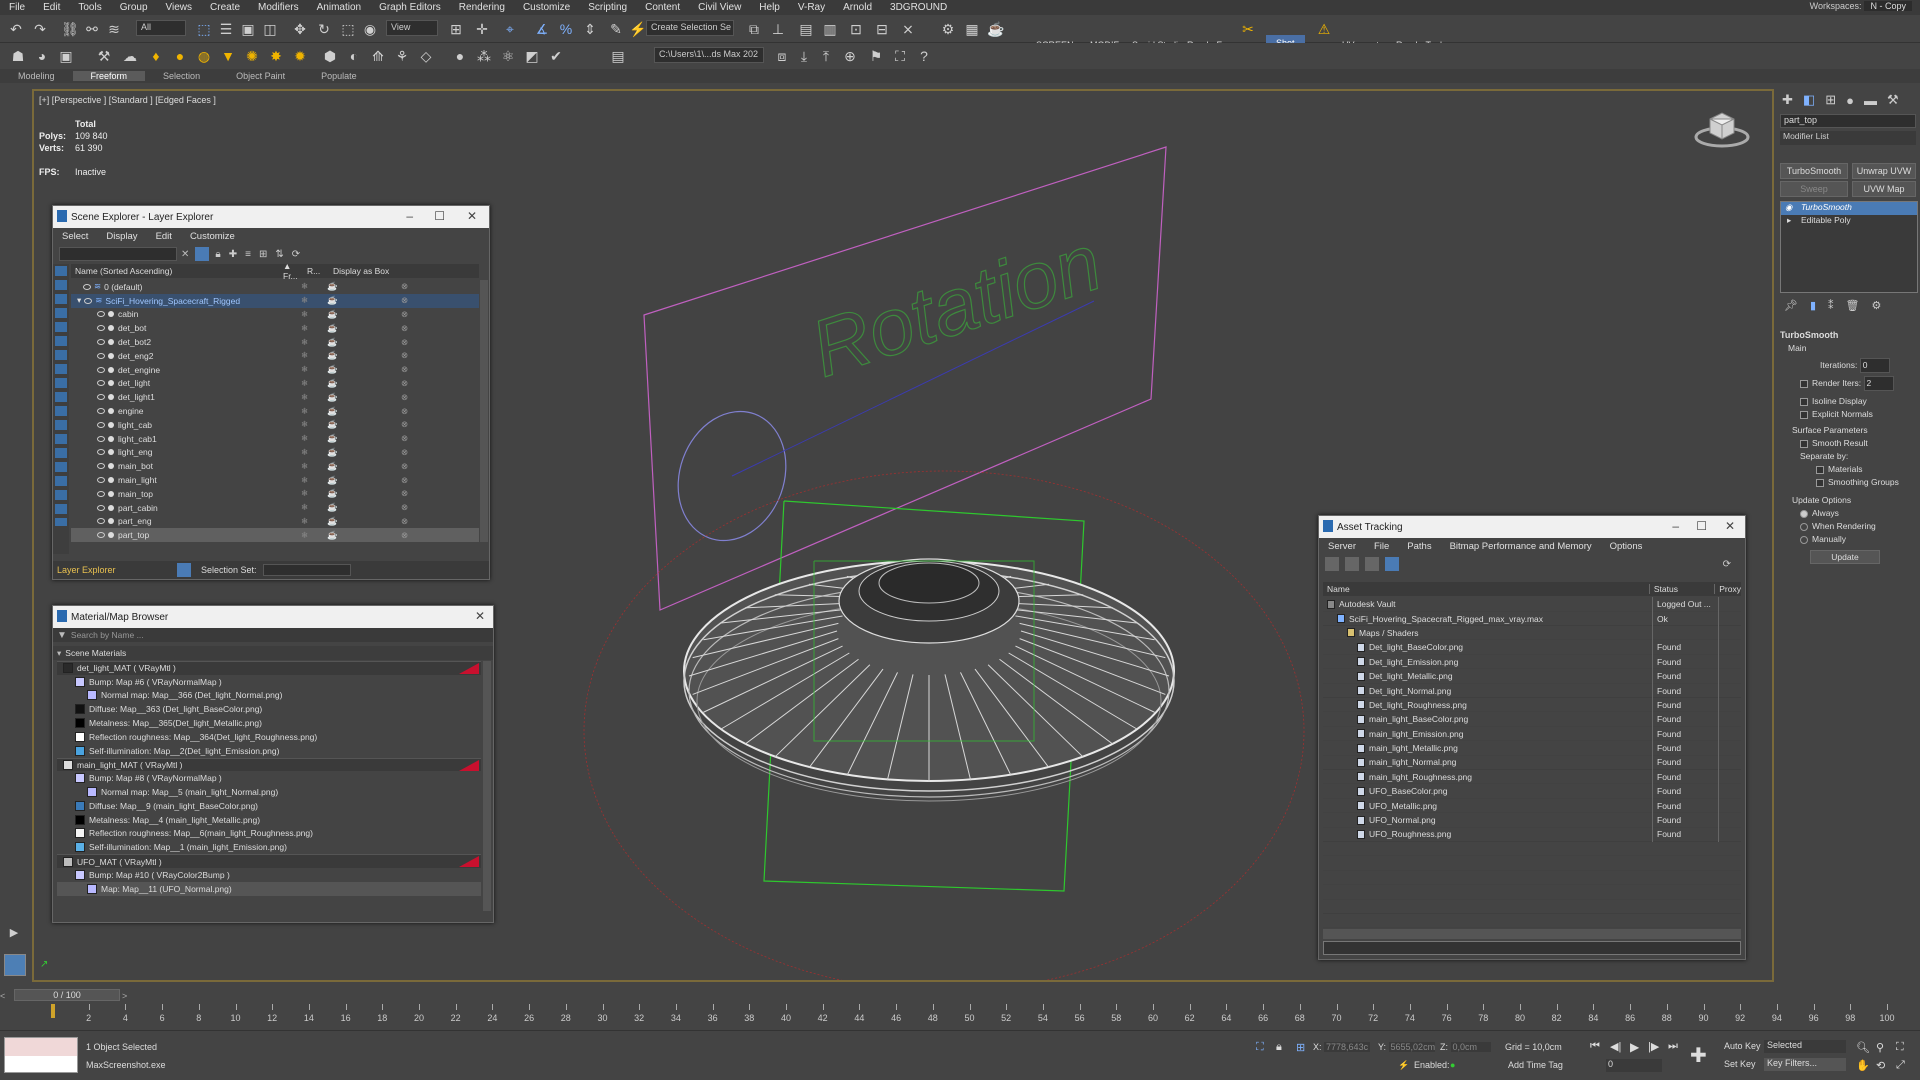 This screenshot has height=1080, width=1920. I want to click on reference-coordinate-dropdown: View, so click(412, 28).